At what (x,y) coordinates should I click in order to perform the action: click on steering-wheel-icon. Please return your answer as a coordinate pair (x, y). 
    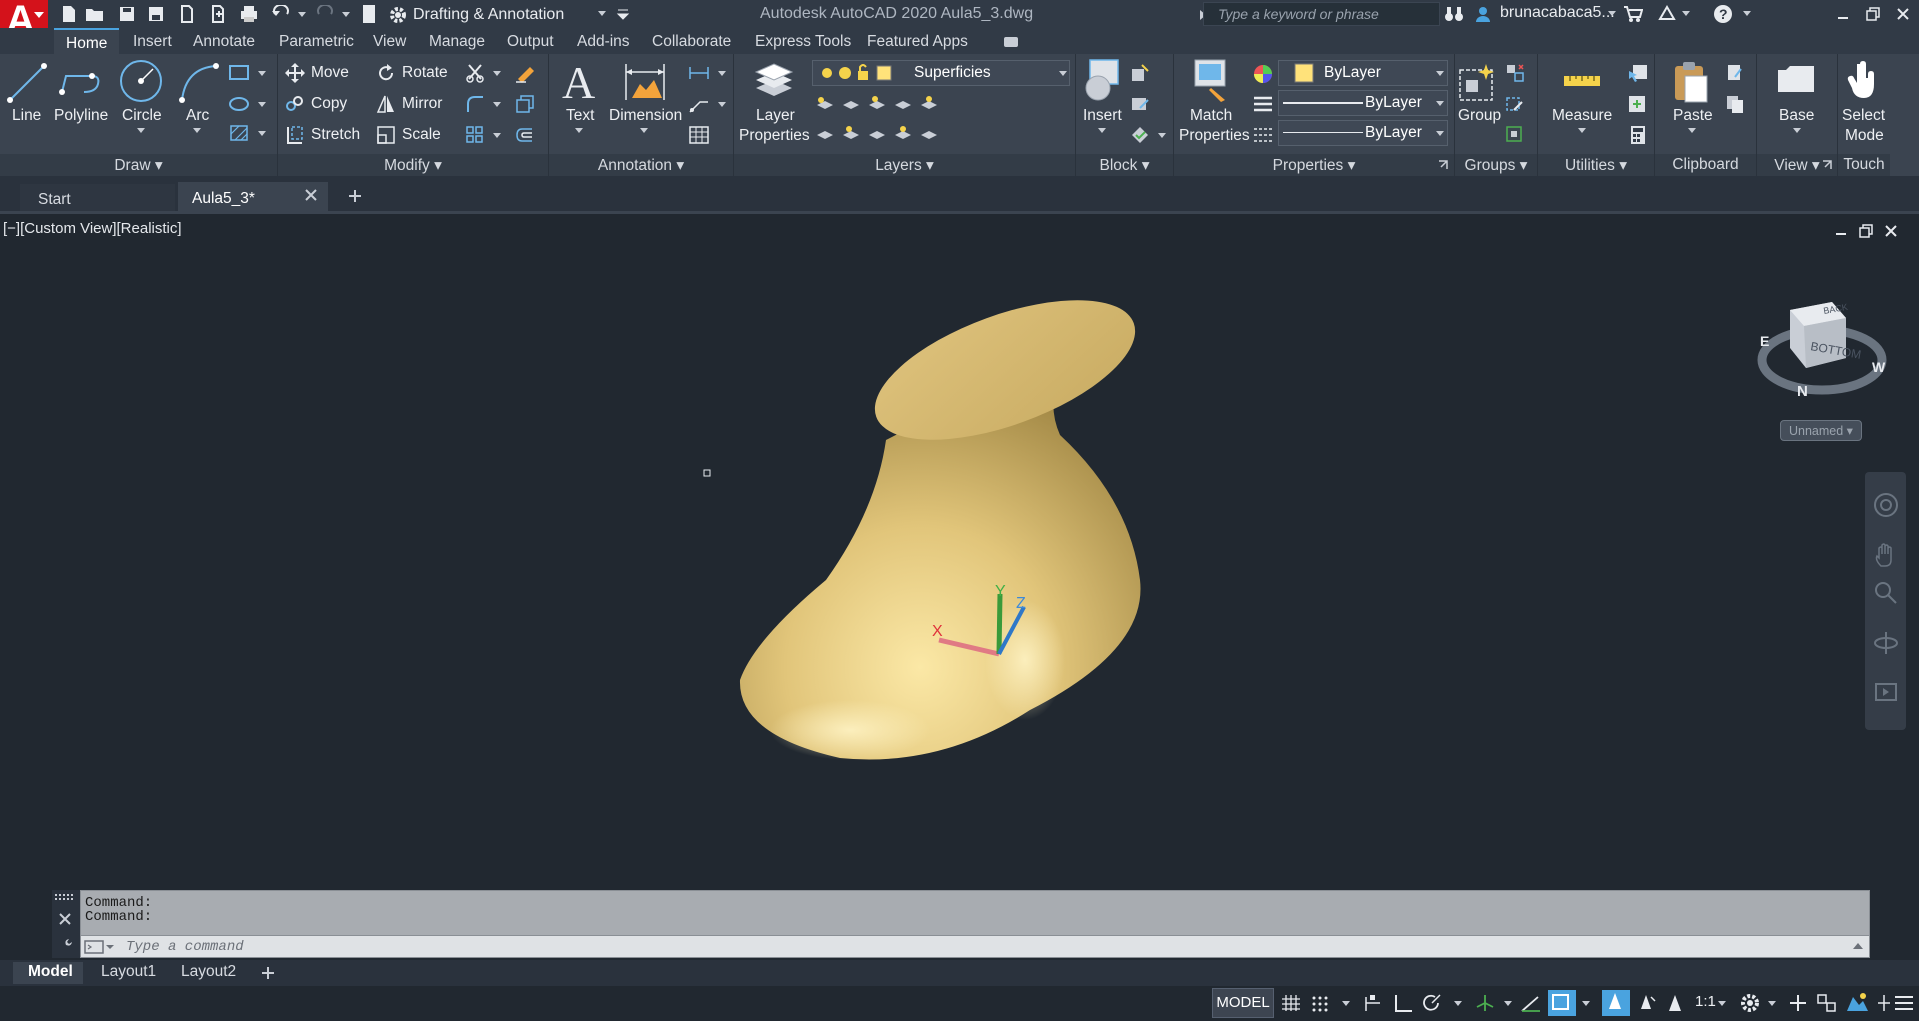
    Looking at the image, I should click on (1886, 505).